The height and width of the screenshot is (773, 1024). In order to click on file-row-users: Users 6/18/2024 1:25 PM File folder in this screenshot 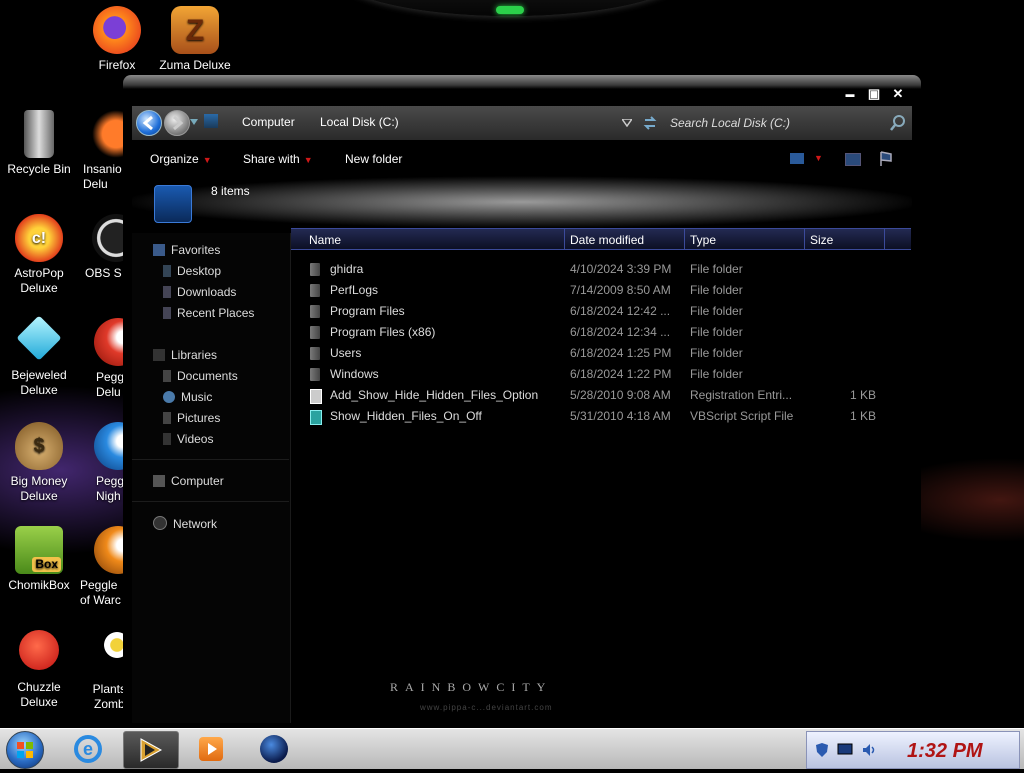, I will do `click(601, 353)`.